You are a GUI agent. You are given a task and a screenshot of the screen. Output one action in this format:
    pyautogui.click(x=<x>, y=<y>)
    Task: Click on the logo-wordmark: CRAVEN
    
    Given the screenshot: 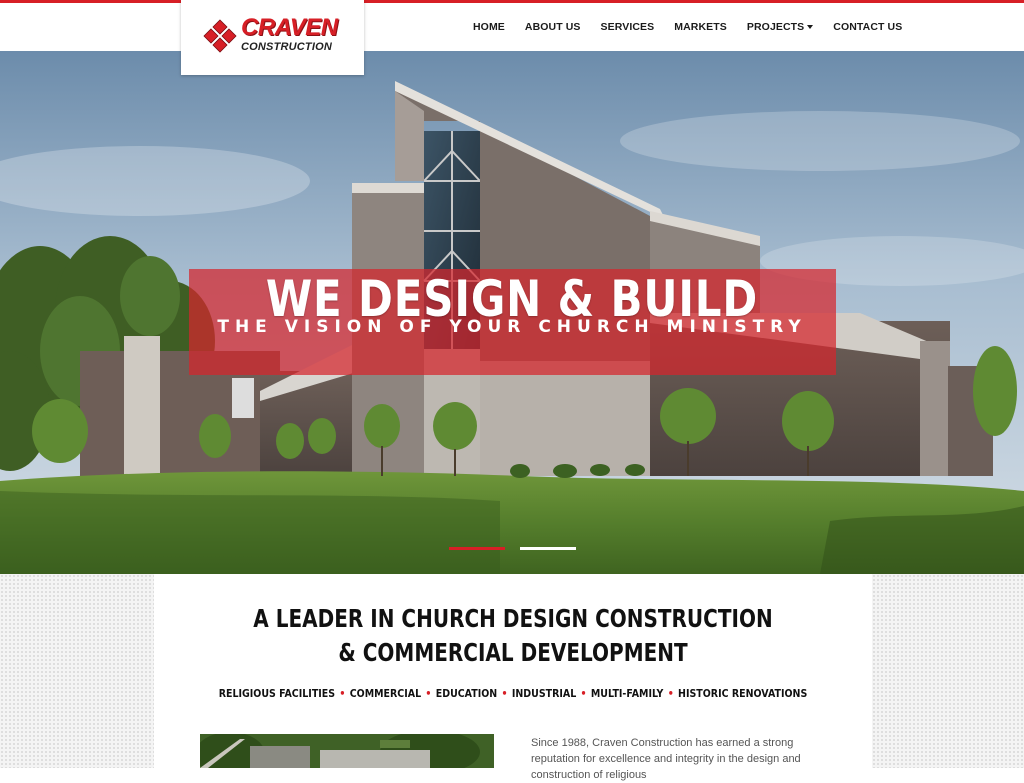 What is the action you would take?
    pyautogui.click(x=289, y=27)
    